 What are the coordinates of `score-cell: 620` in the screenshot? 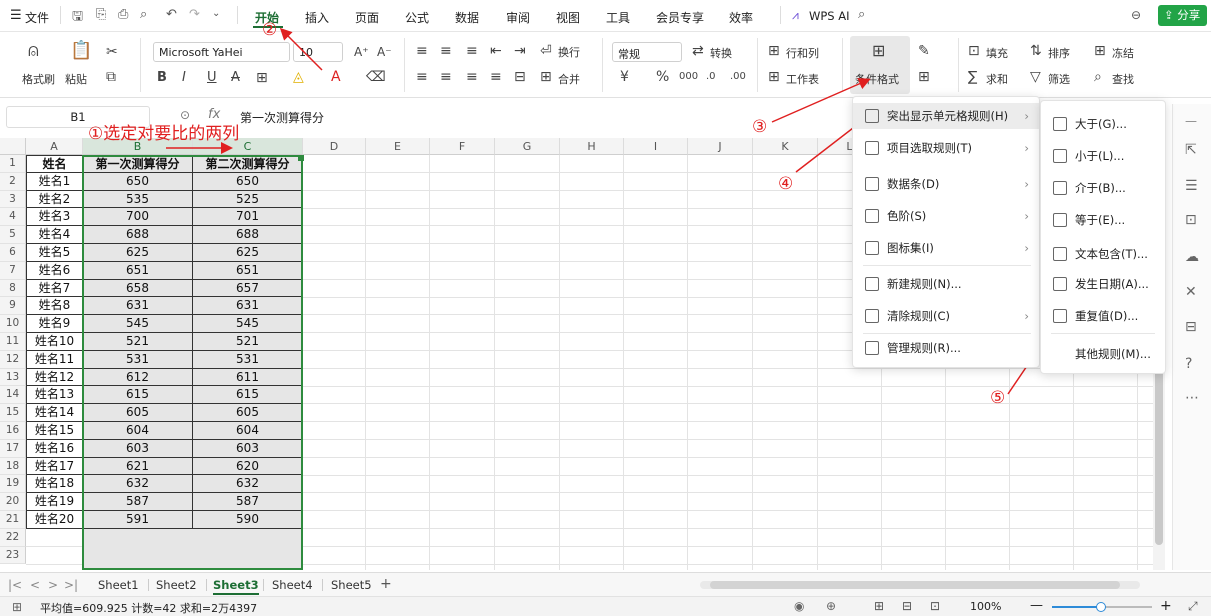 It's located at (248, 466).